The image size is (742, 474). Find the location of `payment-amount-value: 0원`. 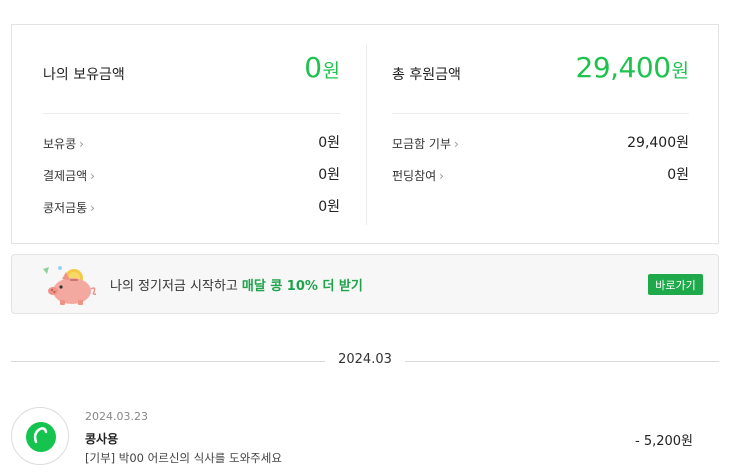

payment-amount-value: 0원 is located at coordinates (329, 175).